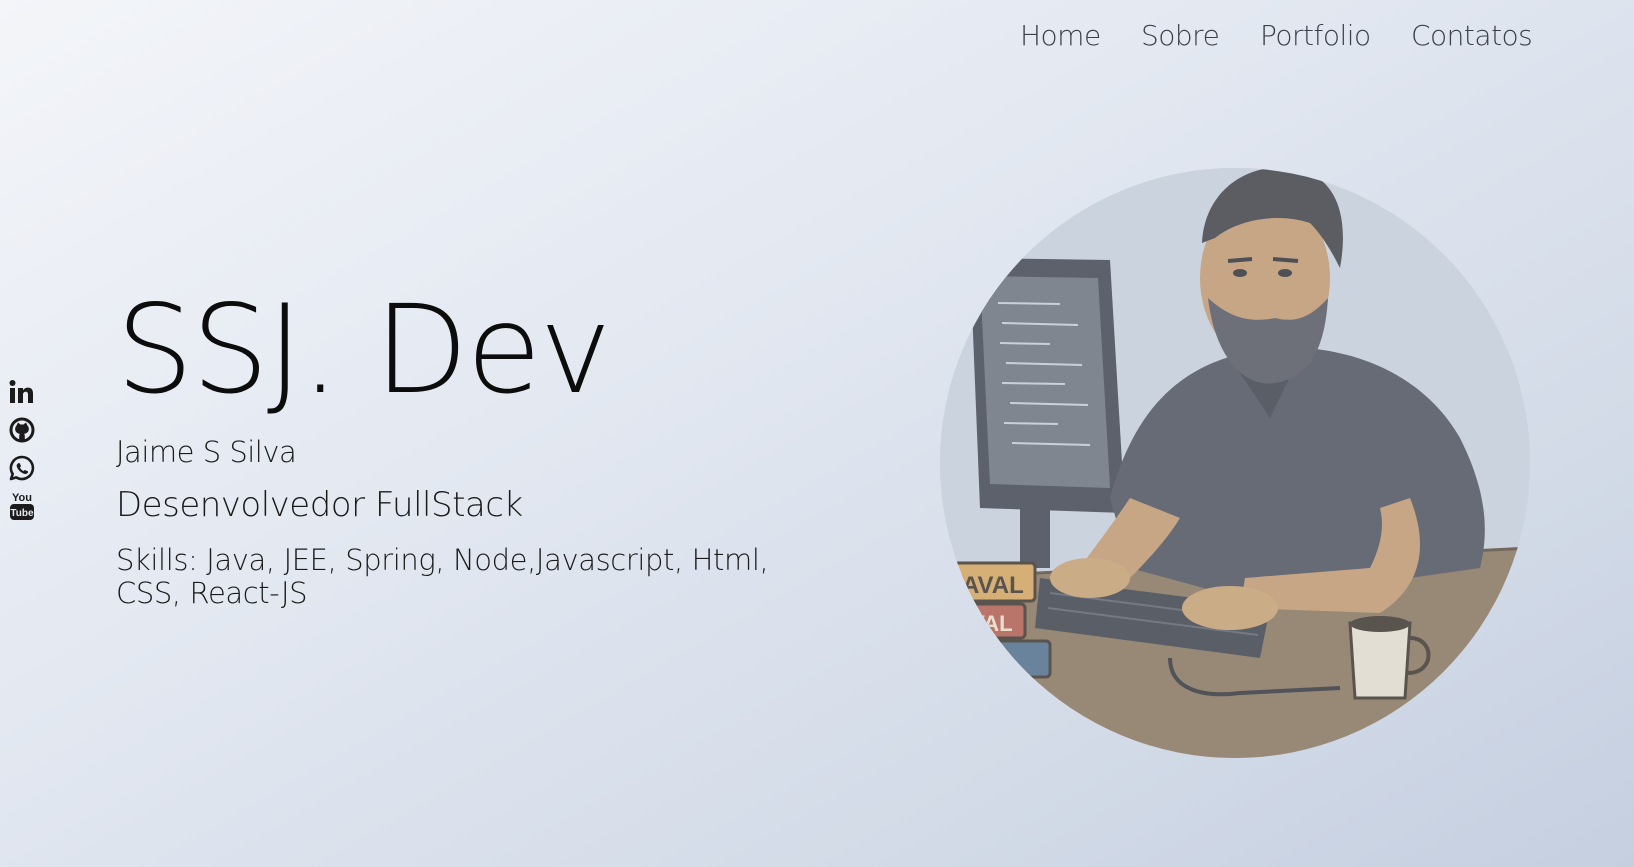 This screenshot has height=867, width=1634. Describe the element at coordinates (364, 350) in the screenshot. I see `site-title: SSJ. Dev` at that location.